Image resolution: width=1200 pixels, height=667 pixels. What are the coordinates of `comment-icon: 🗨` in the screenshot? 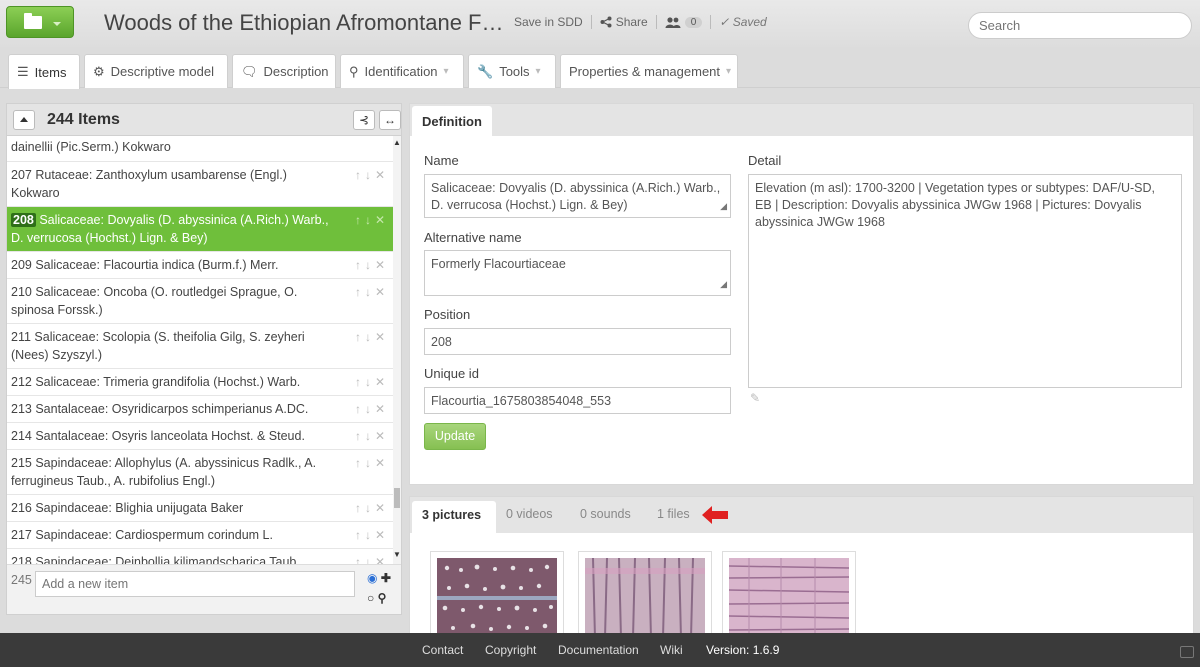 It's located at (249, 71).